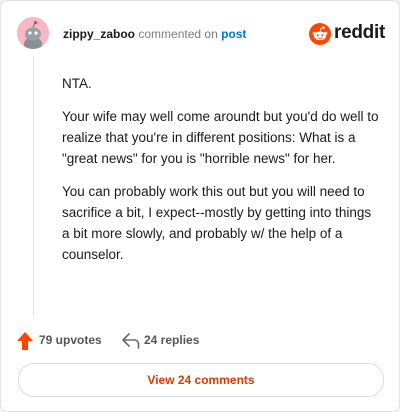 The height and width of the screenshot is (412, 400). Describe the element at coordinates (131, 341) in the screenshot. I see `reply-arrow-icon` at that location.